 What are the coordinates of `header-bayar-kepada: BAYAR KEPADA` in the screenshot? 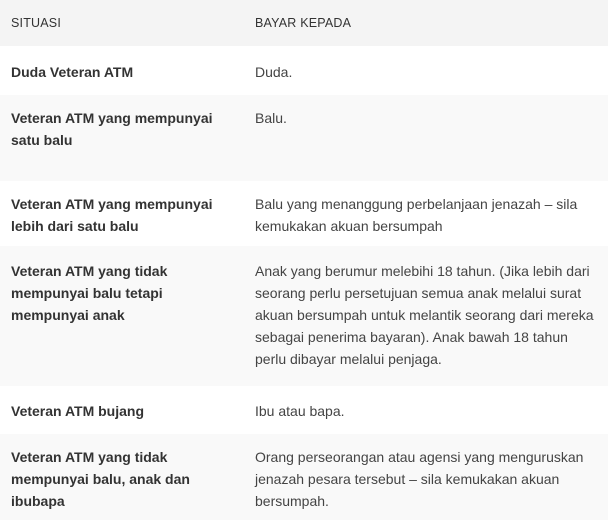 It's located at (426, 23).